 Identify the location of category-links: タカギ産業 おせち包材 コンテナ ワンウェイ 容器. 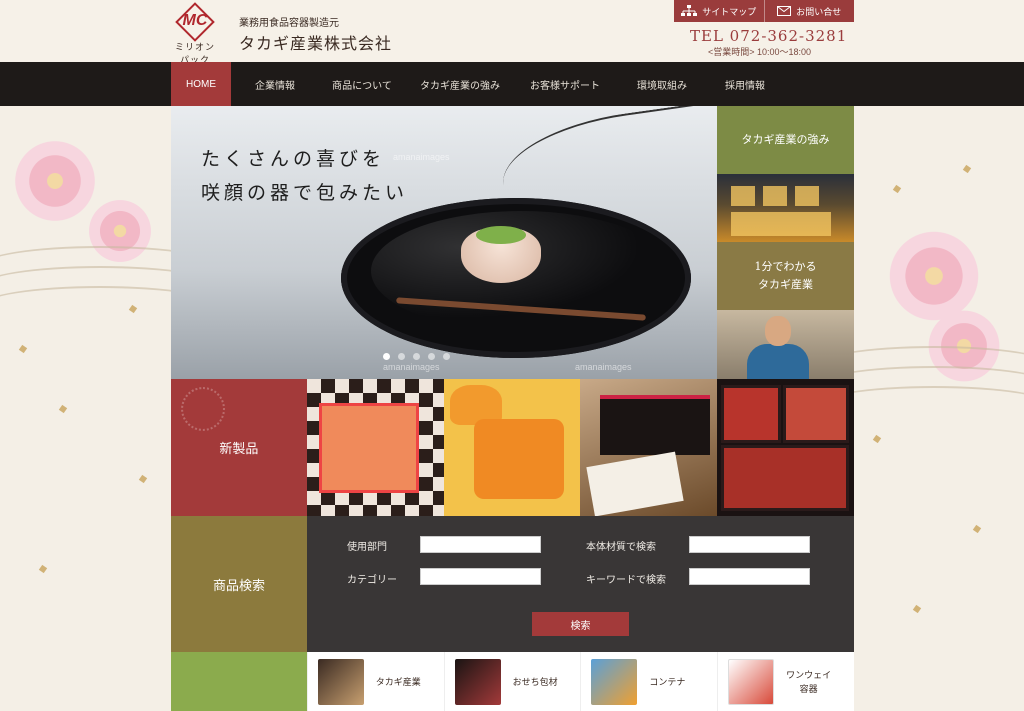
(512, 681).